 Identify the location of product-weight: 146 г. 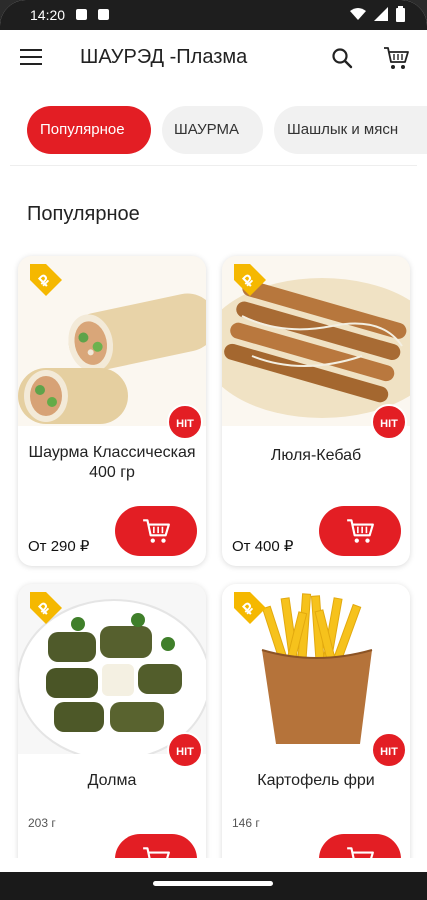
(246, 823).